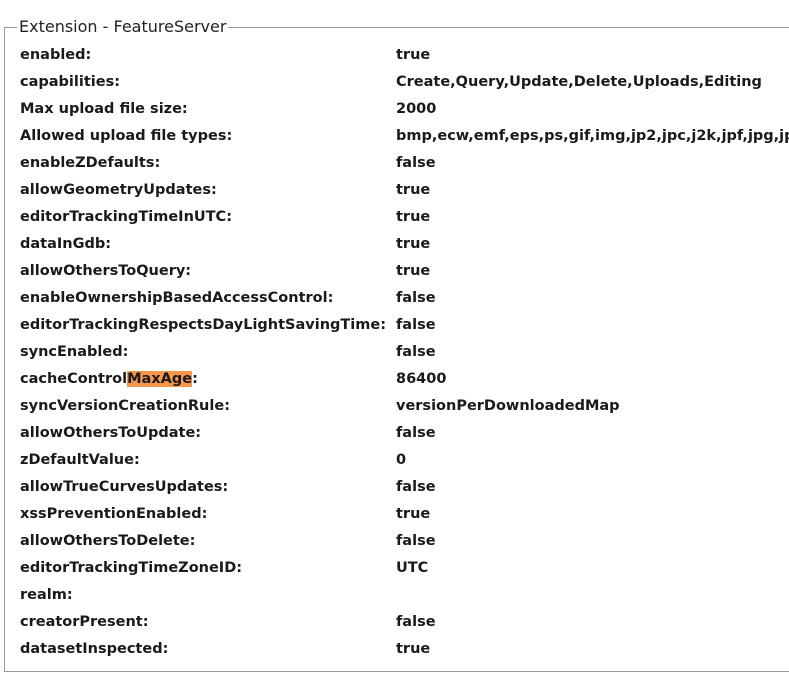 Image resolution: width=789 pixels, height=679 pixels. Describe the element at coordinates (84, 622) in the screenshot. I see `property-key: creatorPresent:` at that location.